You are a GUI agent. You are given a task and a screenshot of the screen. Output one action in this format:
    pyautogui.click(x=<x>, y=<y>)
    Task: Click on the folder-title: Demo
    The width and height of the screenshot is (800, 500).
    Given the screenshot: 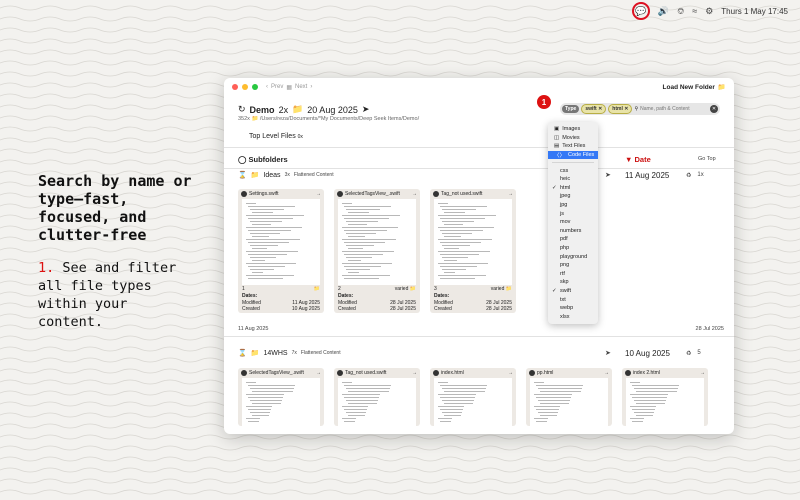 What is the action you would take?
    pyautogui.click(x=262, y=109)
    